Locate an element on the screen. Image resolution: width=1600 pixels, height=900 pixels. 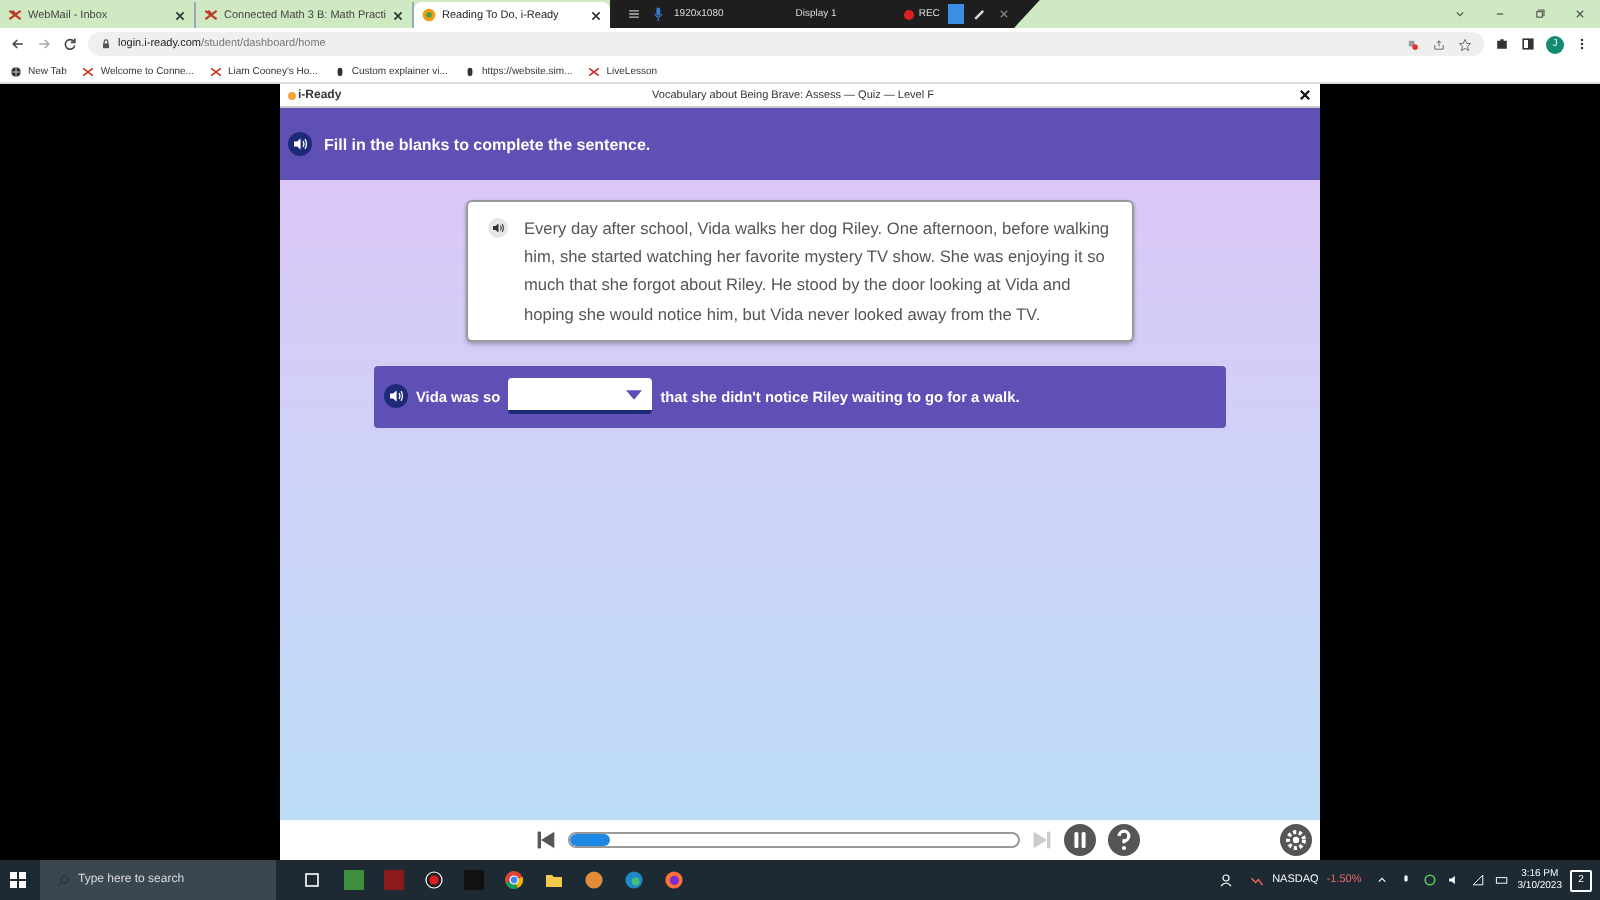
app-icon is located at coordinates (594, 880).